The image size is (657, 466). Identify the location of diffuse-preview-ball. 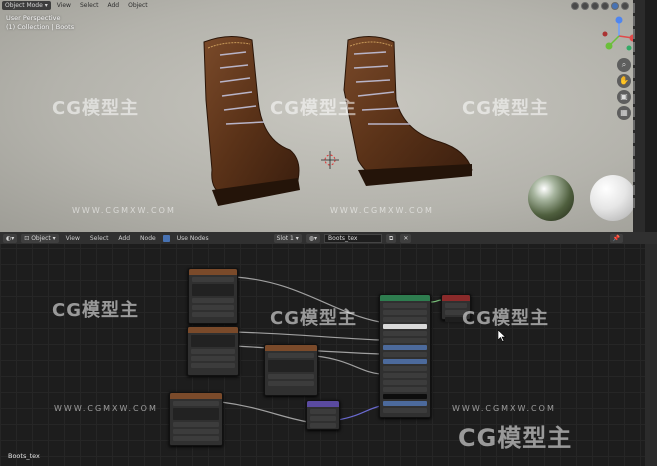
(613, 198).